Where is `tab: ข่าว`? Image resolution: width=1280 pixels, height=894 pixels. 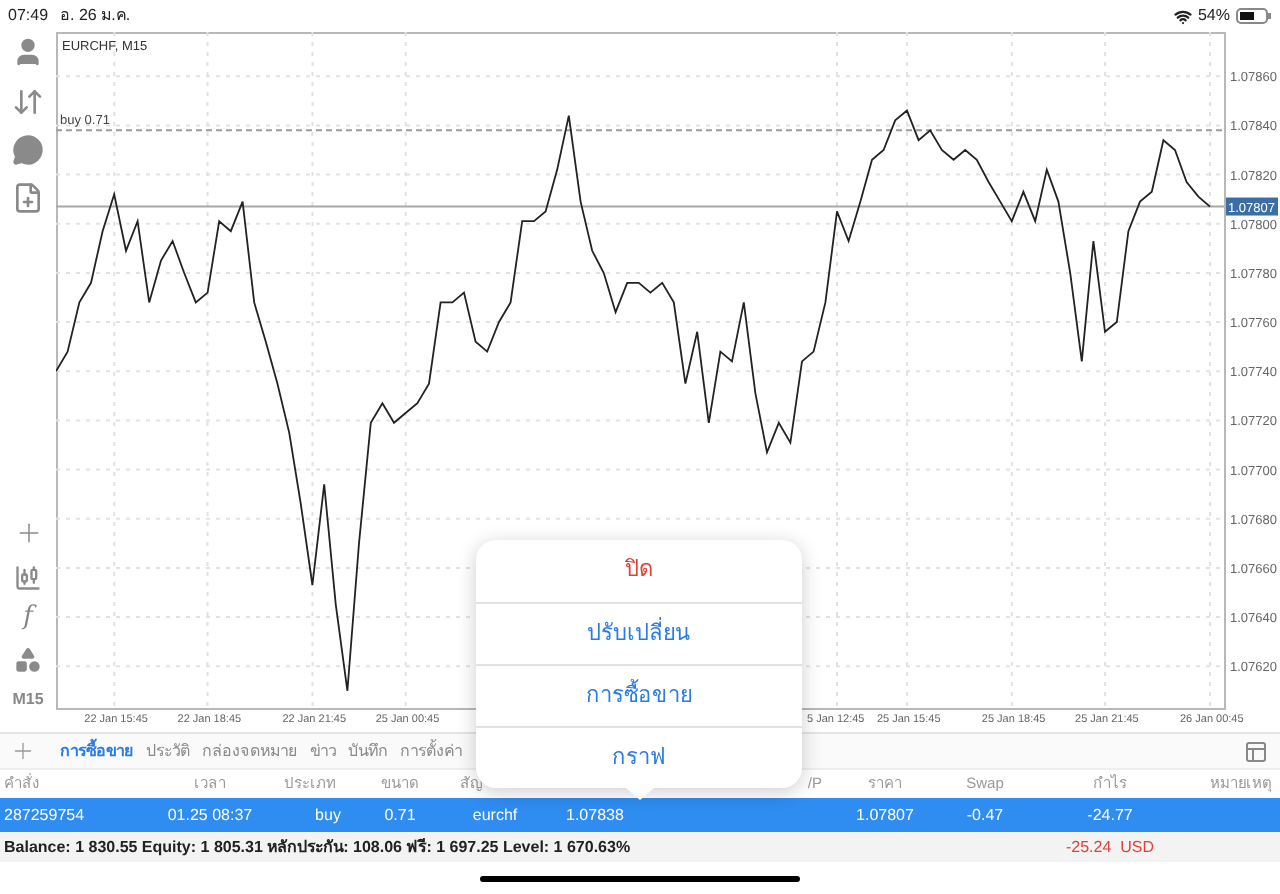 tab: ข่าว is located at coordinates (323, 751).